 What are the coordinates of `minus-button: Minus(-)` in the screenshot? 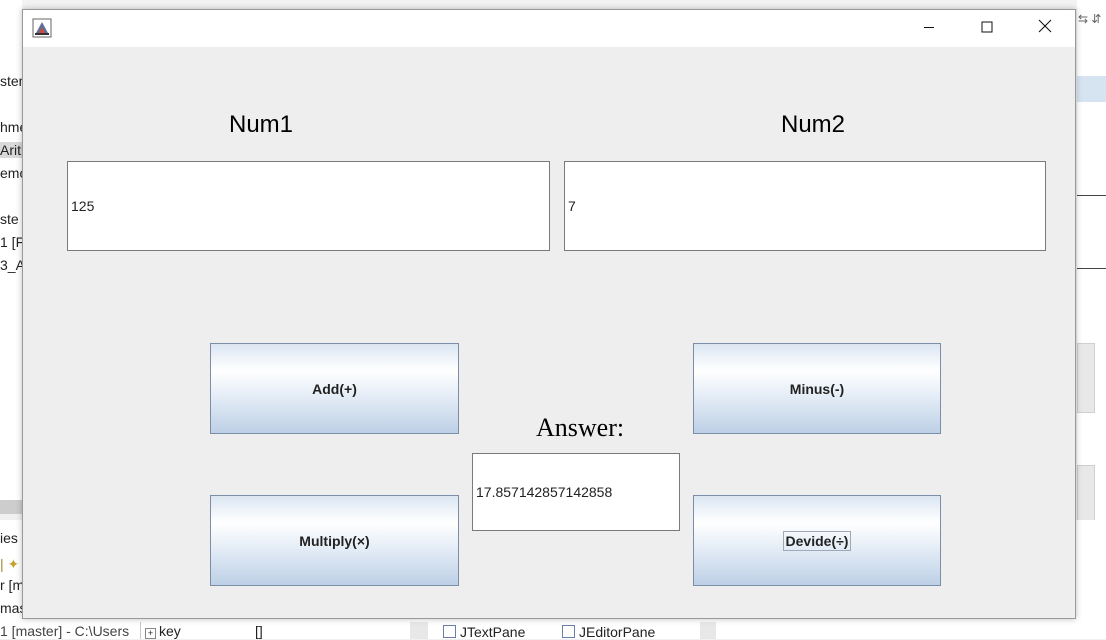 It's located at (817, 388).